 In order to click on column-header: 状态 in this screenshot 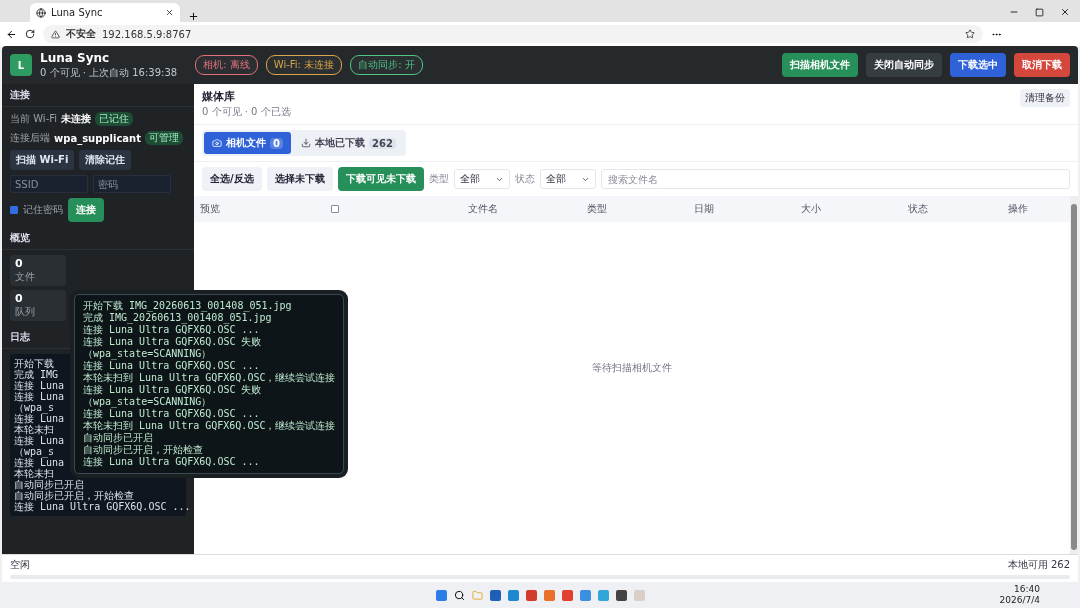, I will do `click(917, 209)`.